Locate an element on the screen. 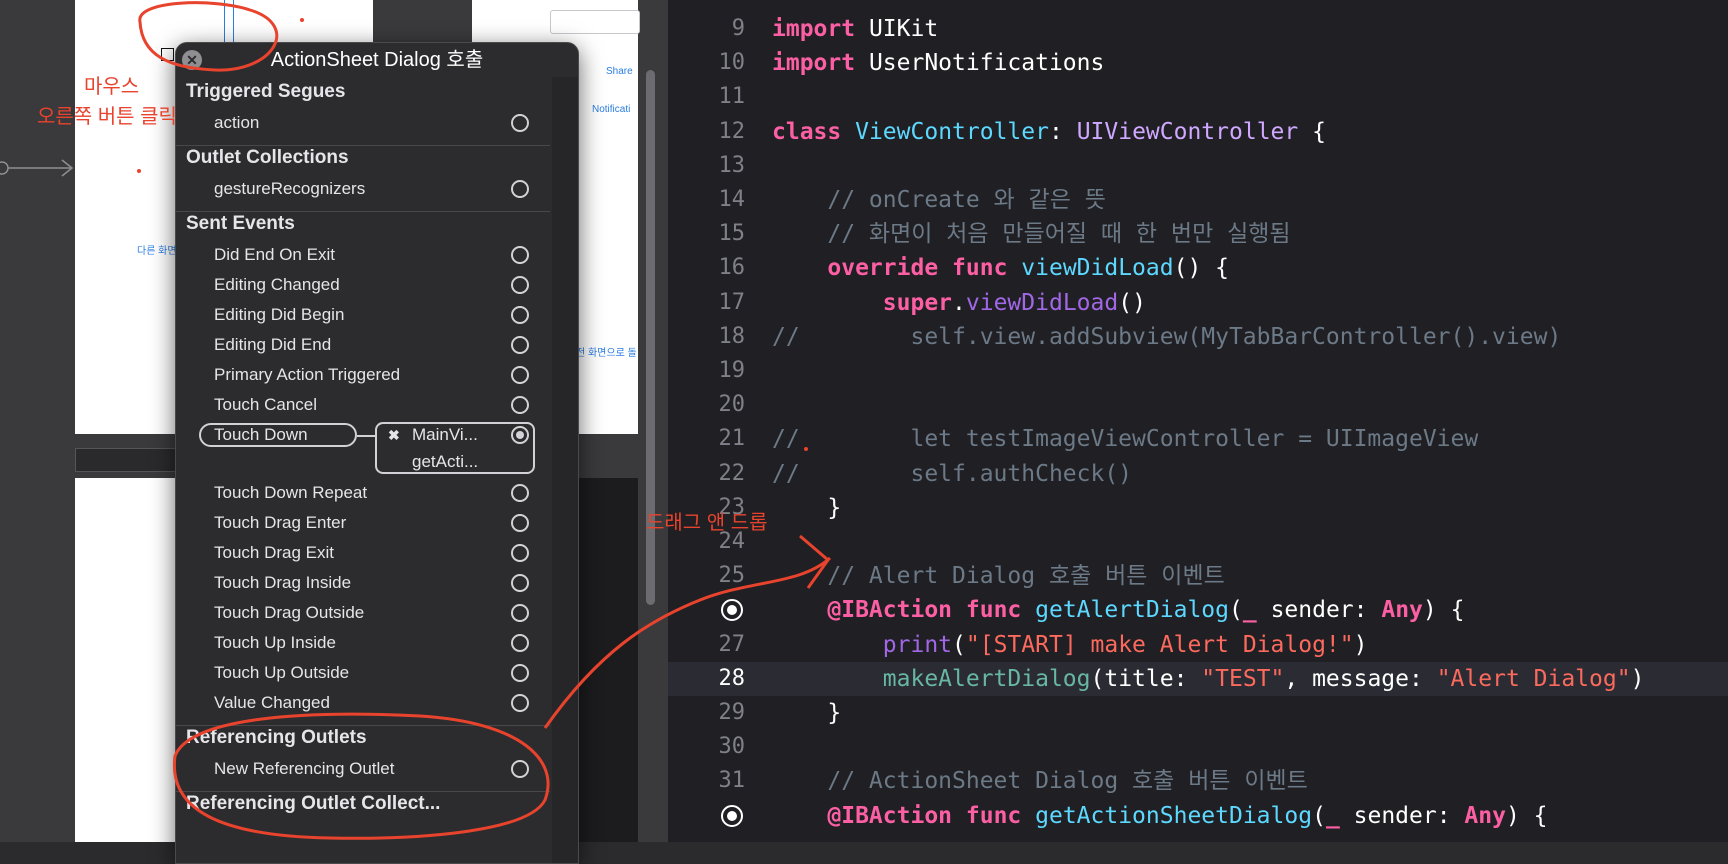  selection-handle is located at coordinates (167, 54).